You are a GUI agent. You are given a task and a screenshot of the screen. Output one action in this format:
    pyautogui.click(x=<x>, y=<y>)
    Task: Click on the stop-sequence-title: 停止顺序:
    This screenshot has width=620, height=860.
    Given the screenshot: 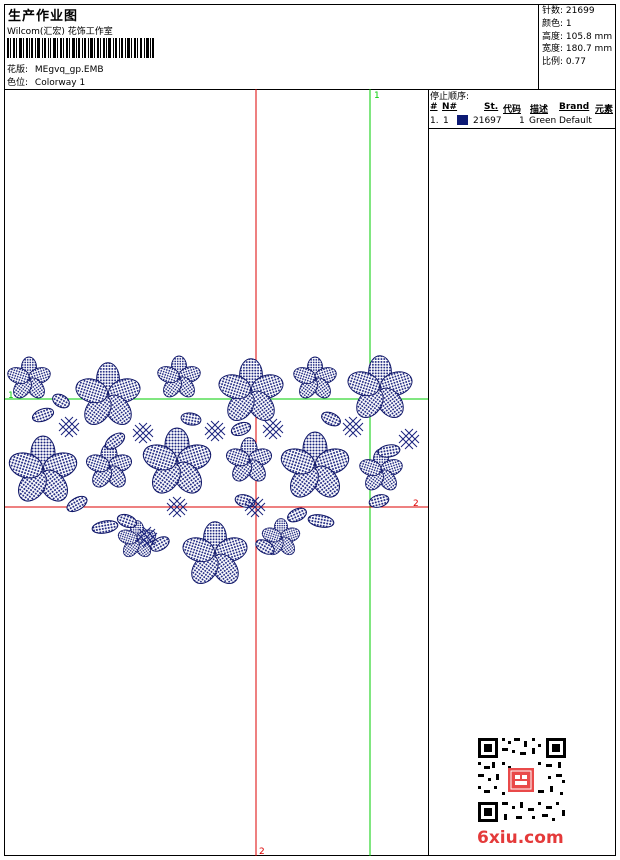 What is the action you would take?
    pyautogui.click(x=450, y=97)
    